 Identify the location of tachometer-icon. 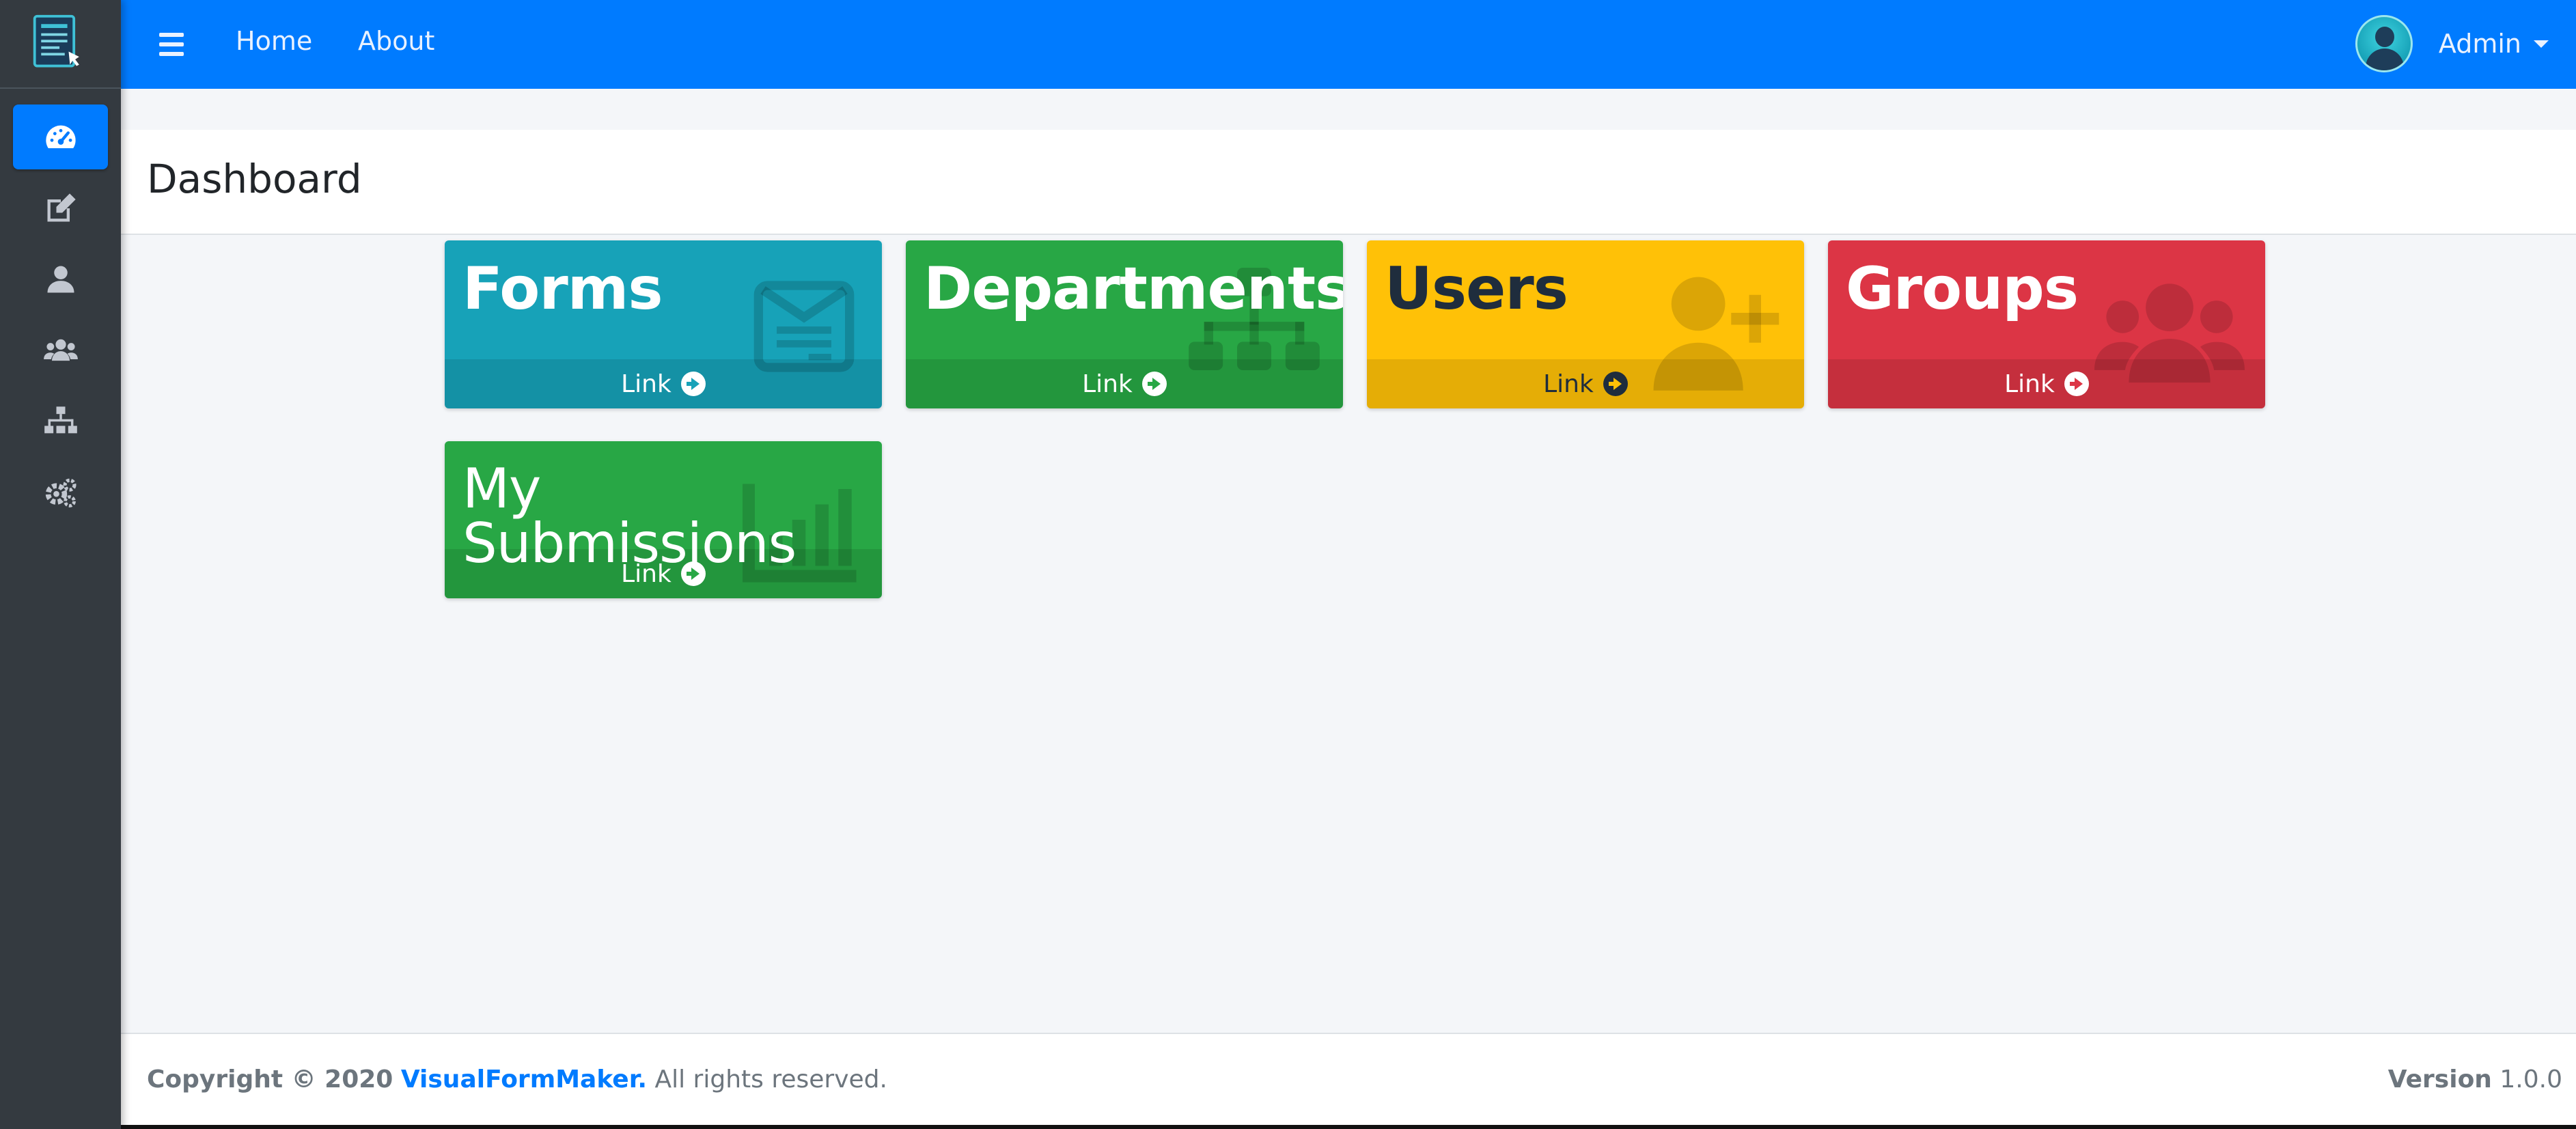
(61, 136).